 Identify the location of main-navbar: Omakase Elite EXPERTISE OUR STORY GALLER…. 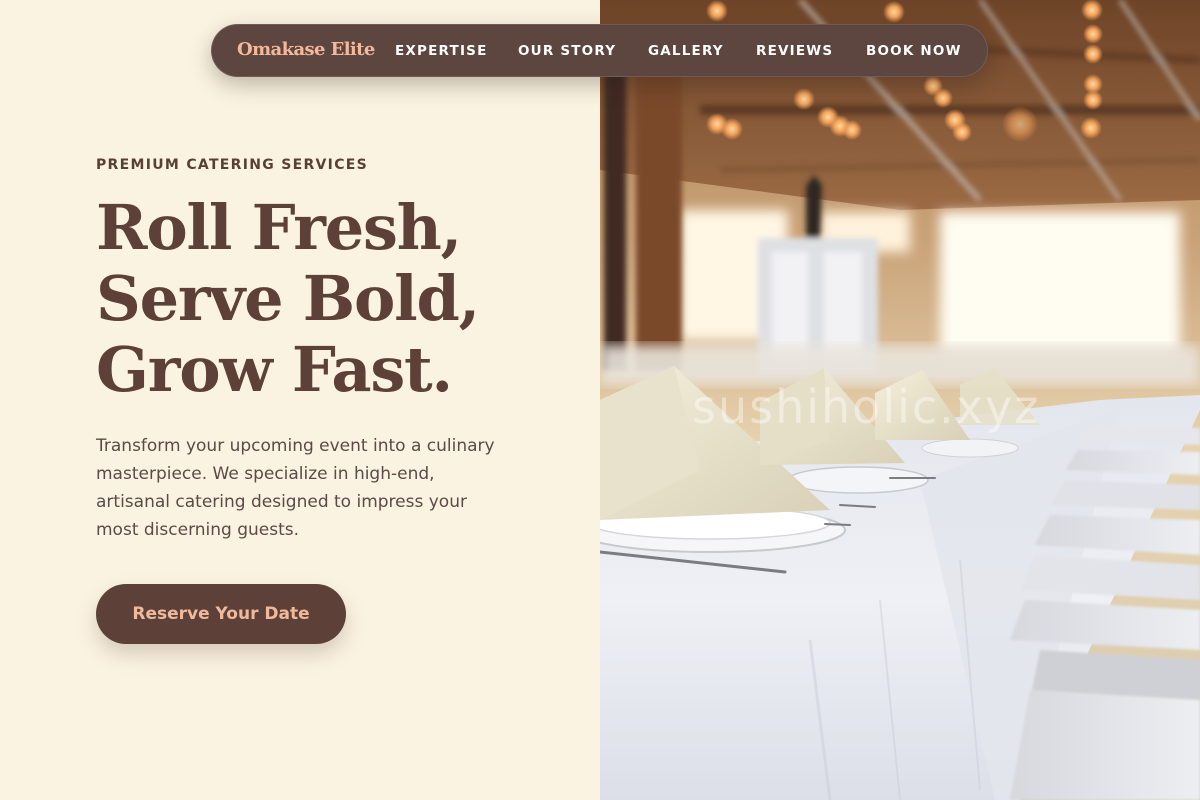
(599, 50).